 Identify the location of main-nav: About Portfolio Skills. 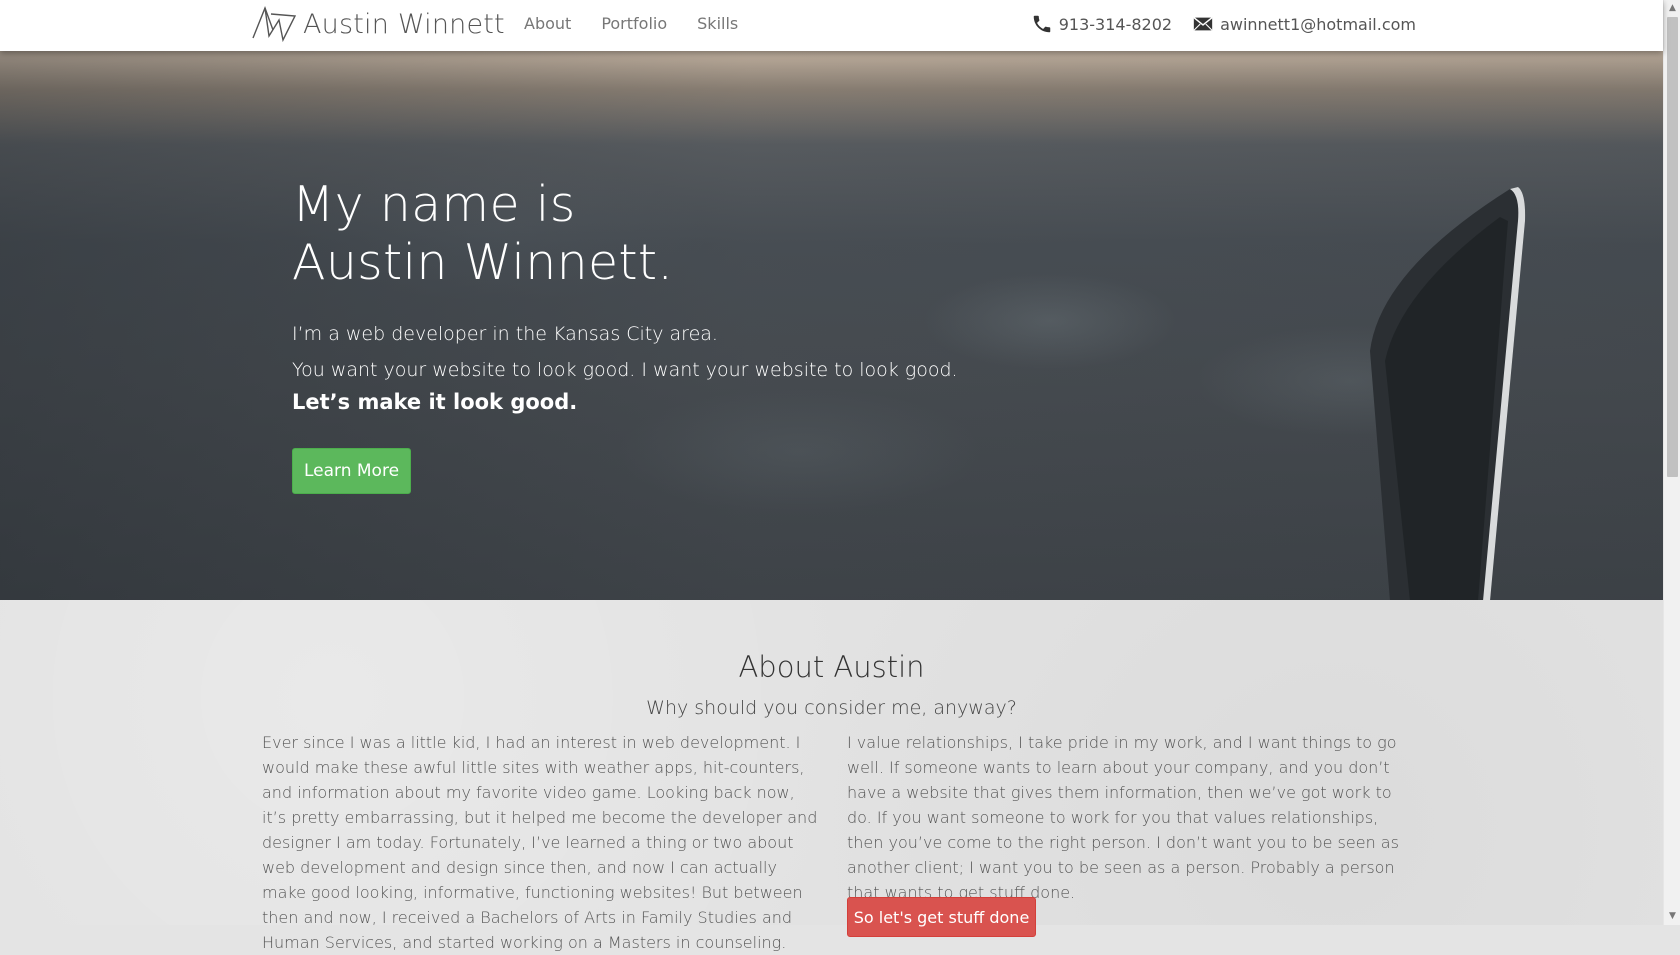
(631, 23).